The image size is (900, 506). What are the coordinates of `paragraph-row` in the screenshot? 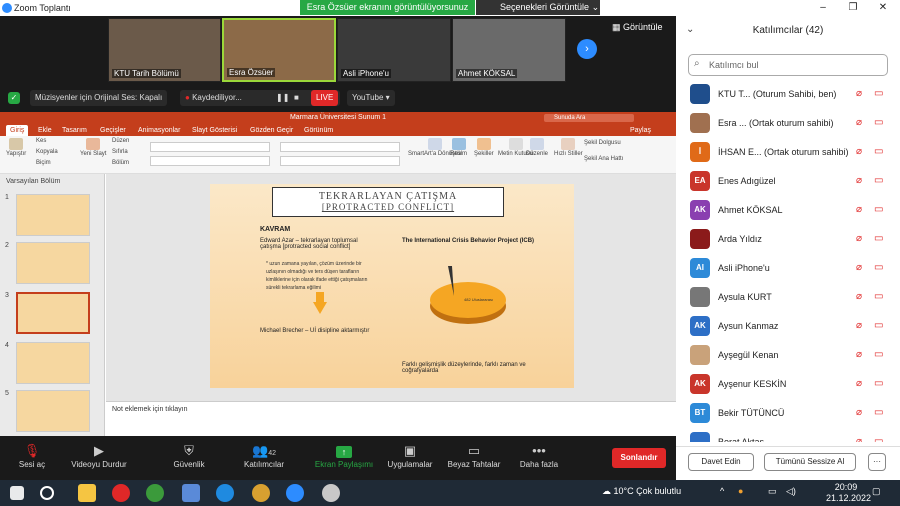 It's located at (340, 147).